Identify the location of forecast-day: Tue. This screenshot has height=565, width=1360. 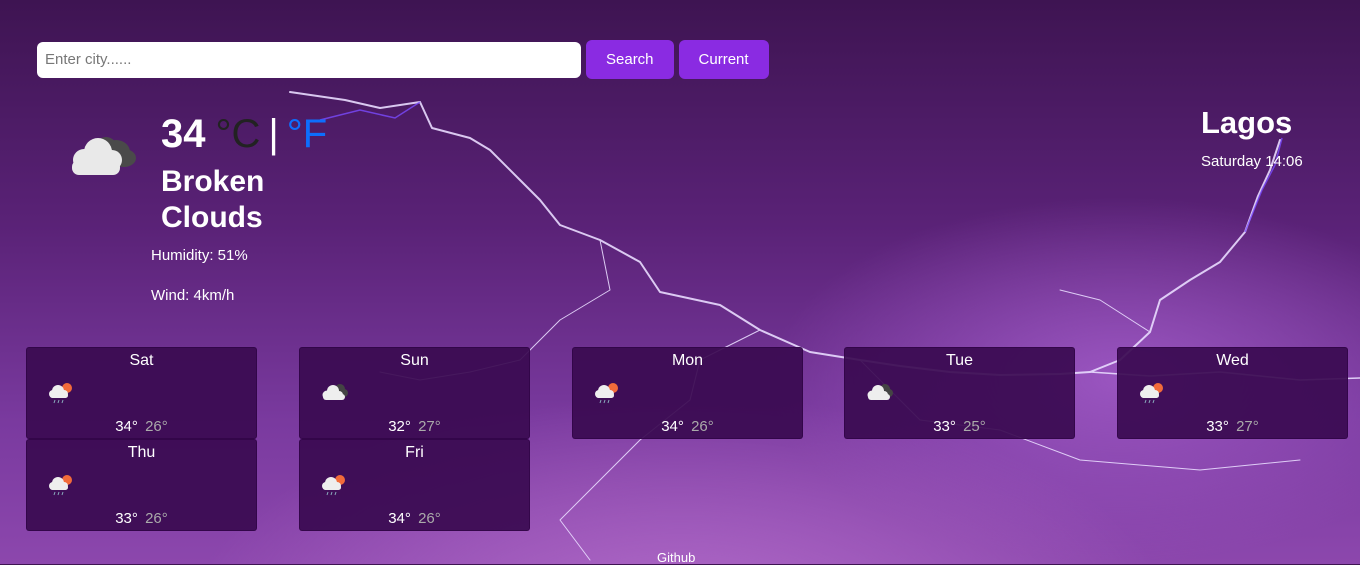
(959, 360).